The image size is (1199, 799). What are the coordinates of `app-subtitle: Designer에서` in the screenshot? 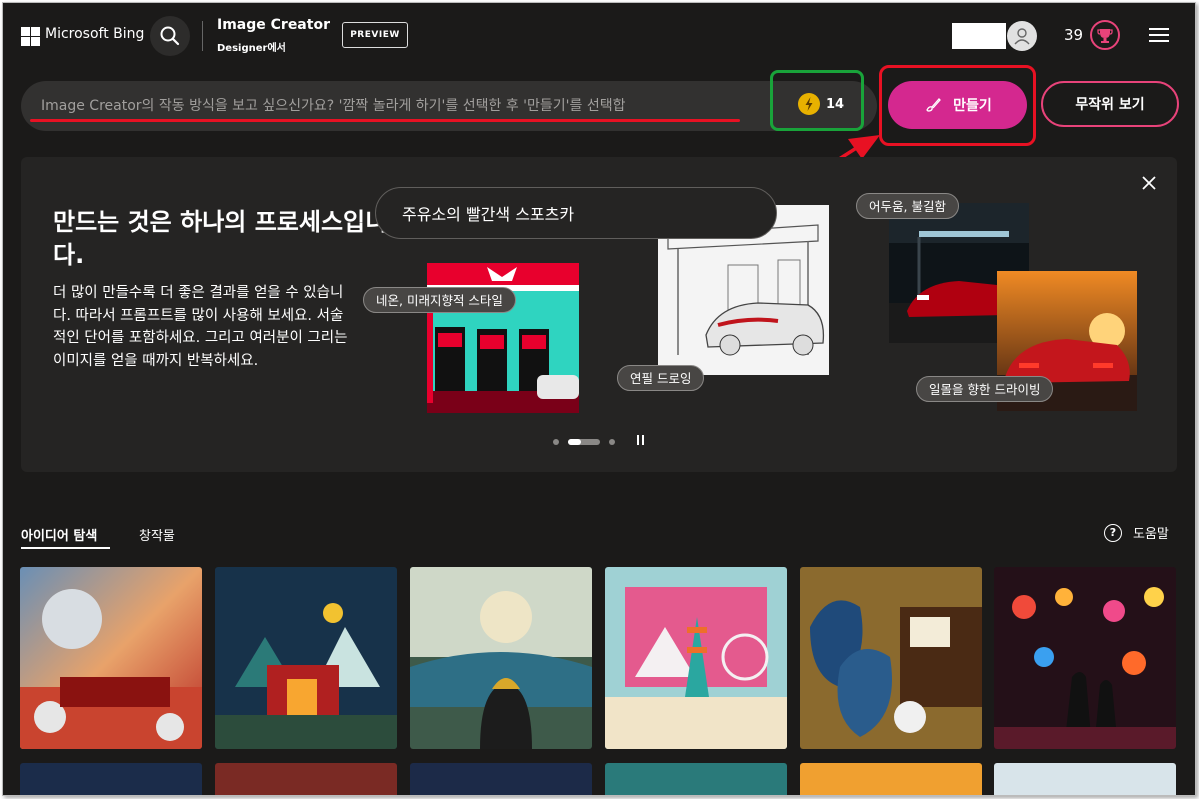 It's located at (251, 48).